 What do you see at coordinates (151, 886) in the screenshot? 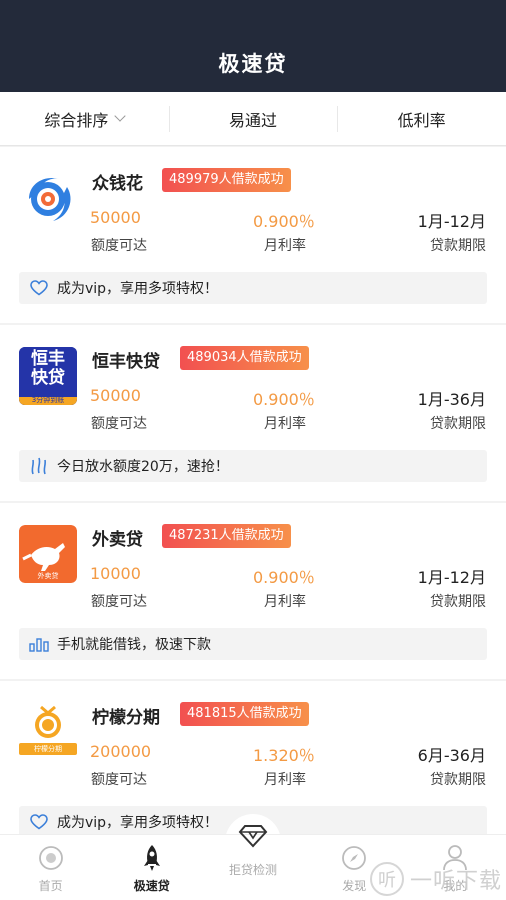
I see `tab-fast-loan-label: 极速贷` at bounding box center [151, 886].